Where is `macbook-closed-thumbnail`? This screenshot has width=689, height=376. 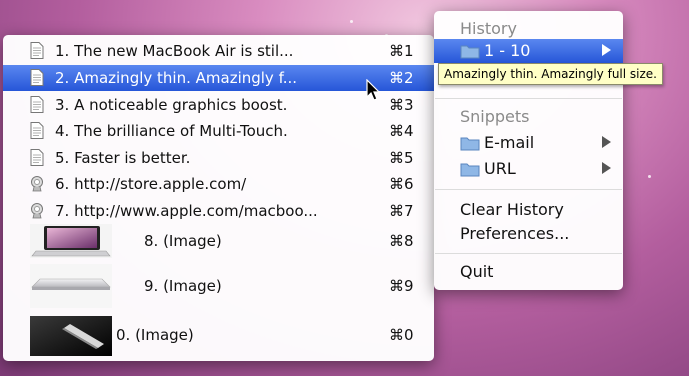
macbook-closed-thumbnail is located at coordinates (71, 286).